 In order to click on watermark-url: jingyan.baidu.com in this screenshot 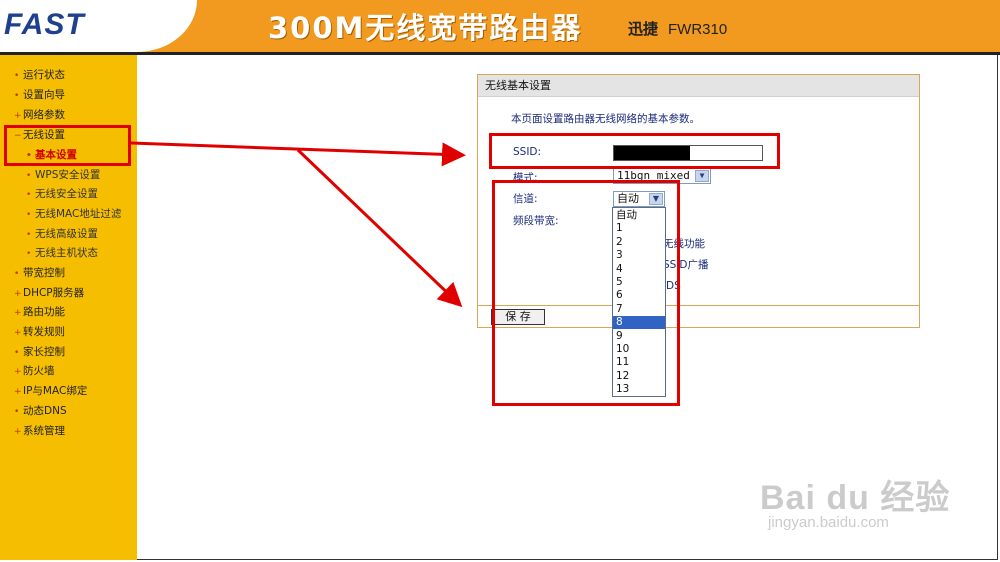, I will do `click(828, 522)`.